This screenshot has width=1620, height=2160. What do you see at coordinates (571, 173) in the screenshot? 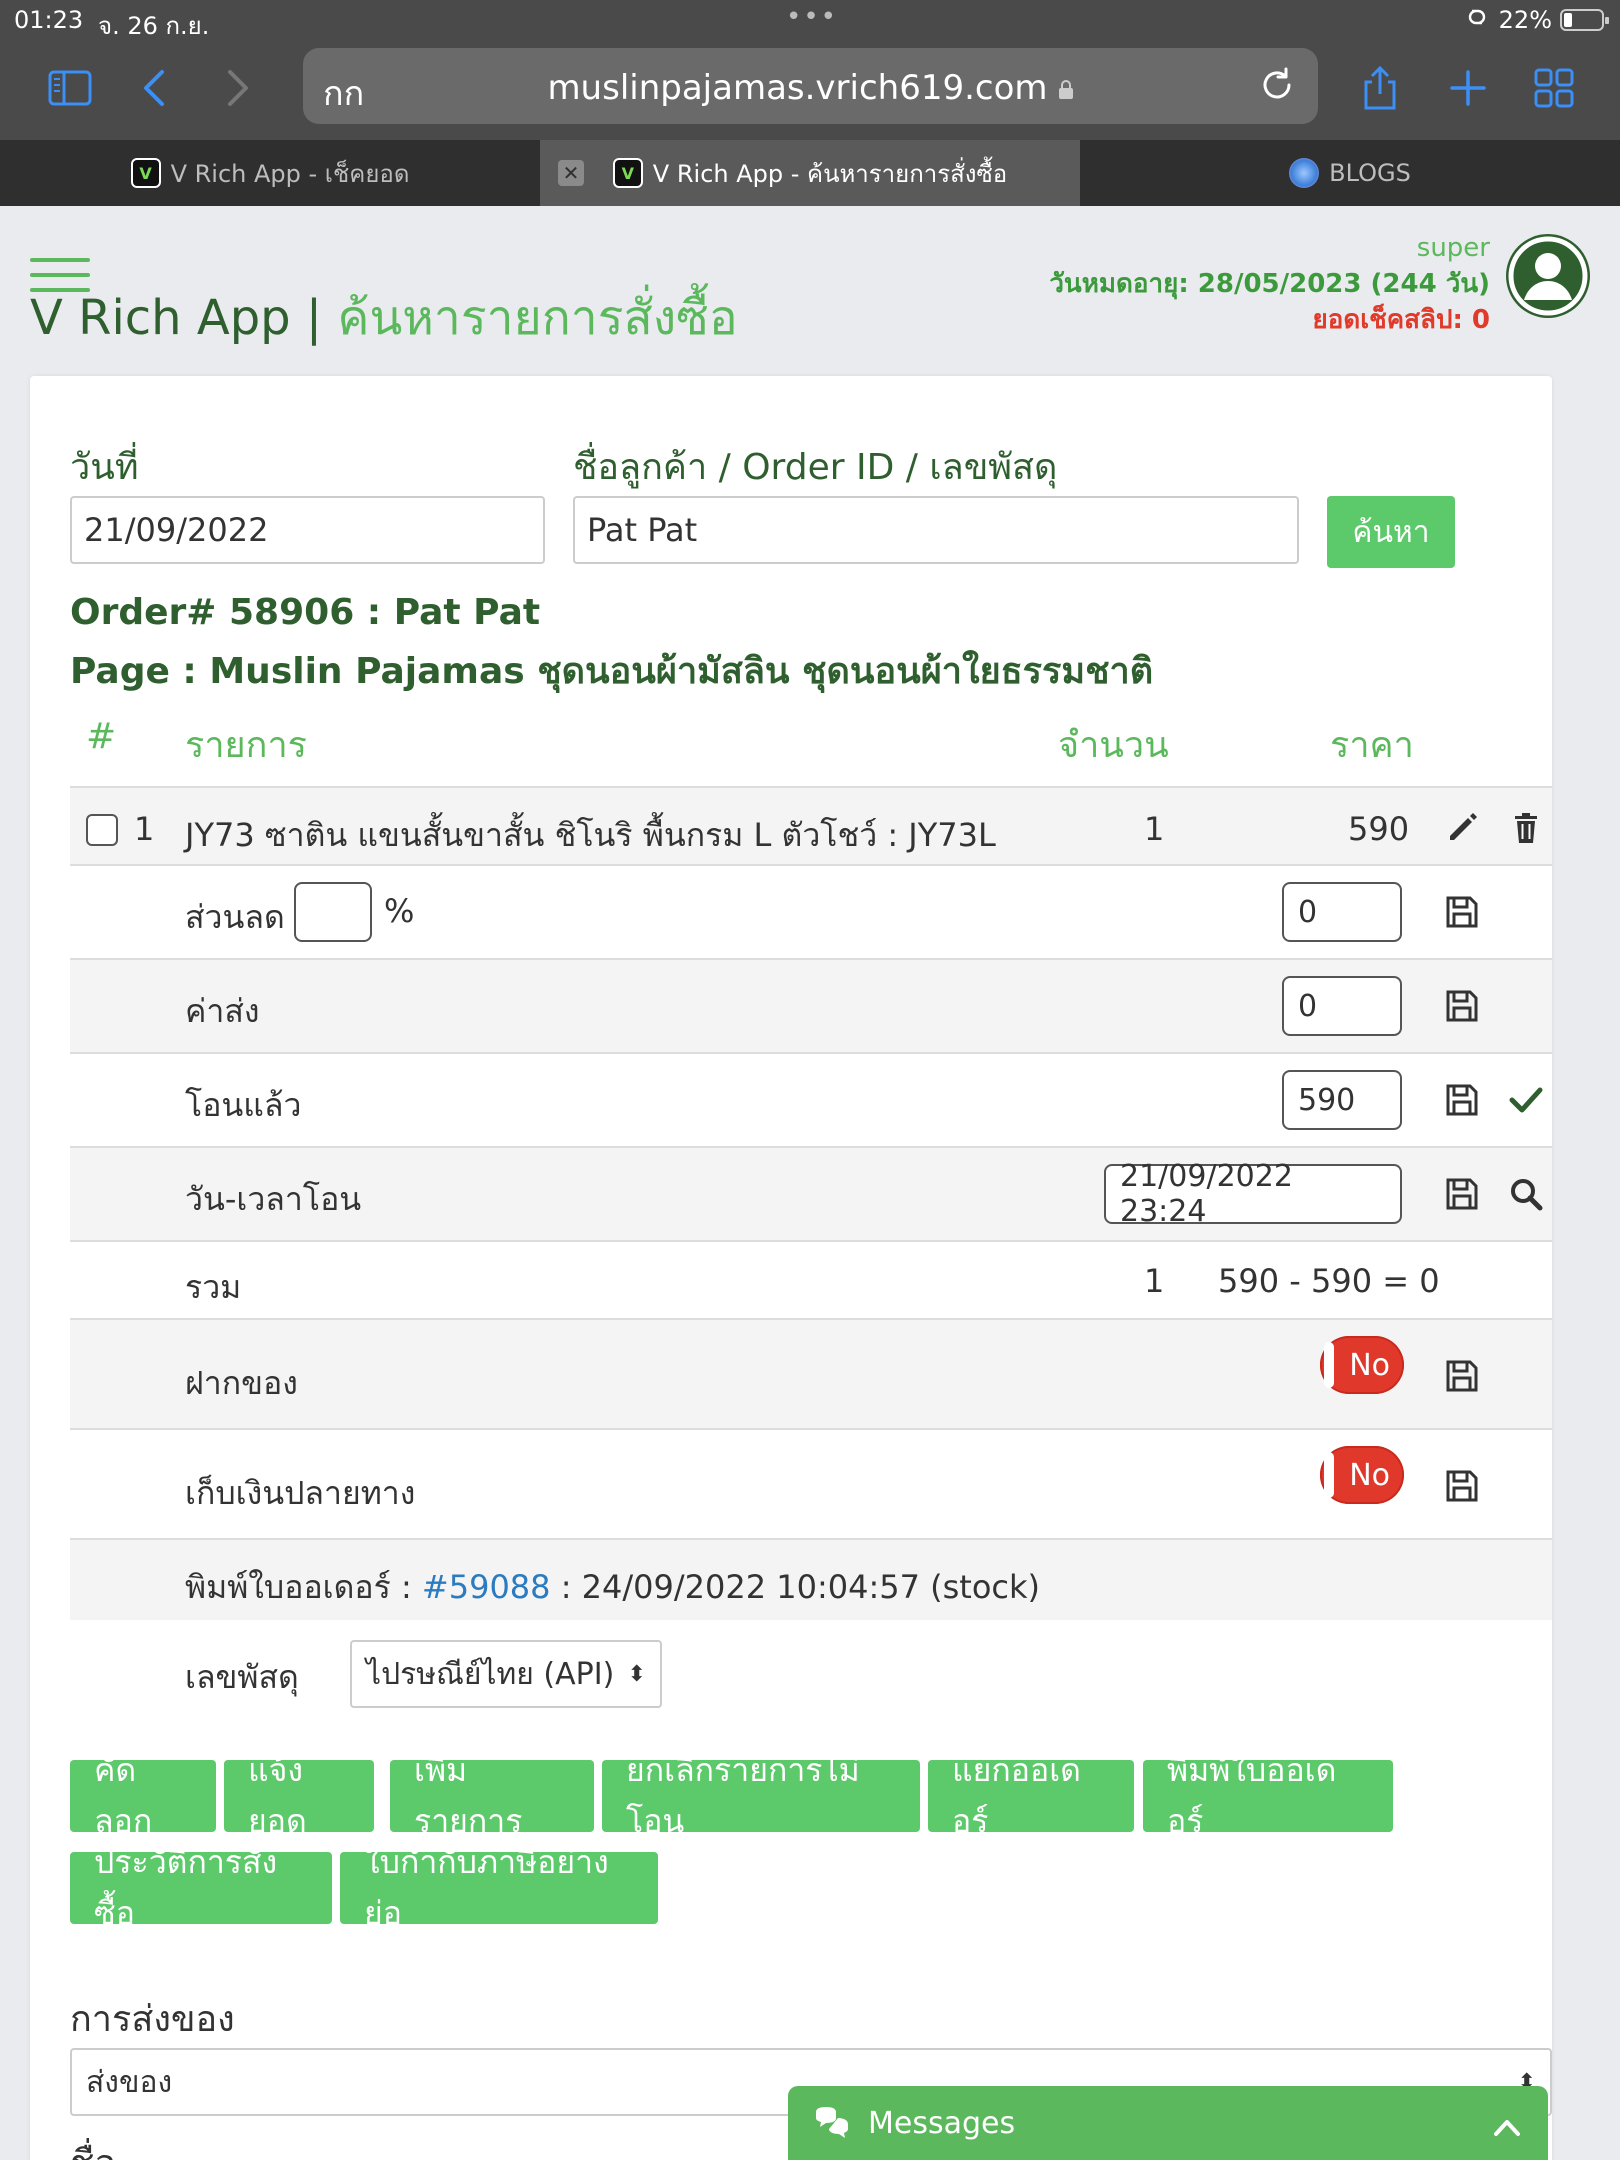
I see `close-tab-icon: ✕` at bounding box center [571, 173].